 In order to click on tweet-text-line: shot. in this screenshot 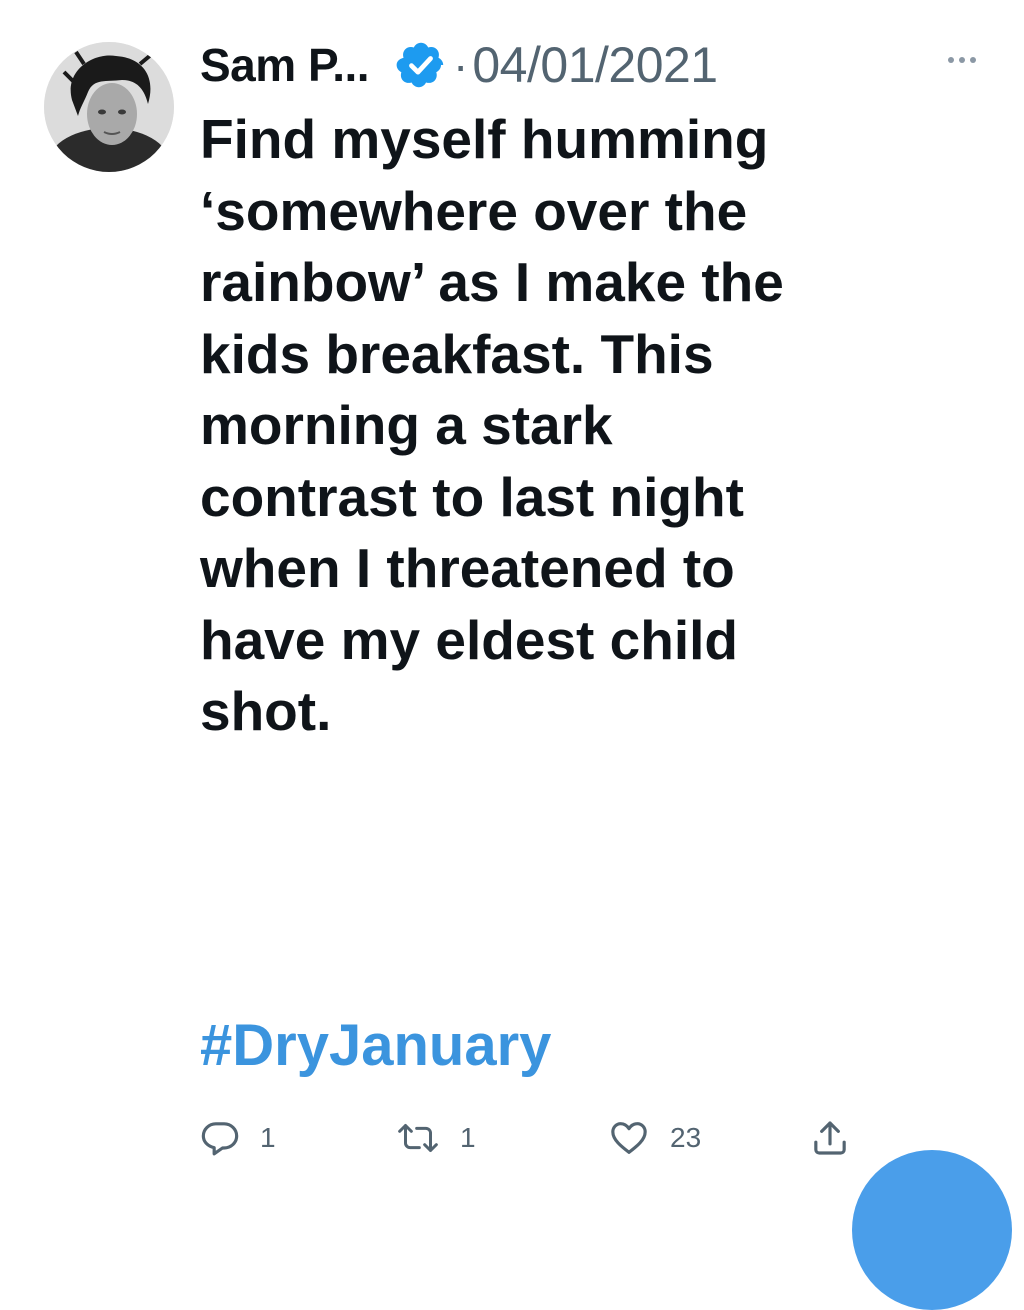, I will do `click(266, 711)`.